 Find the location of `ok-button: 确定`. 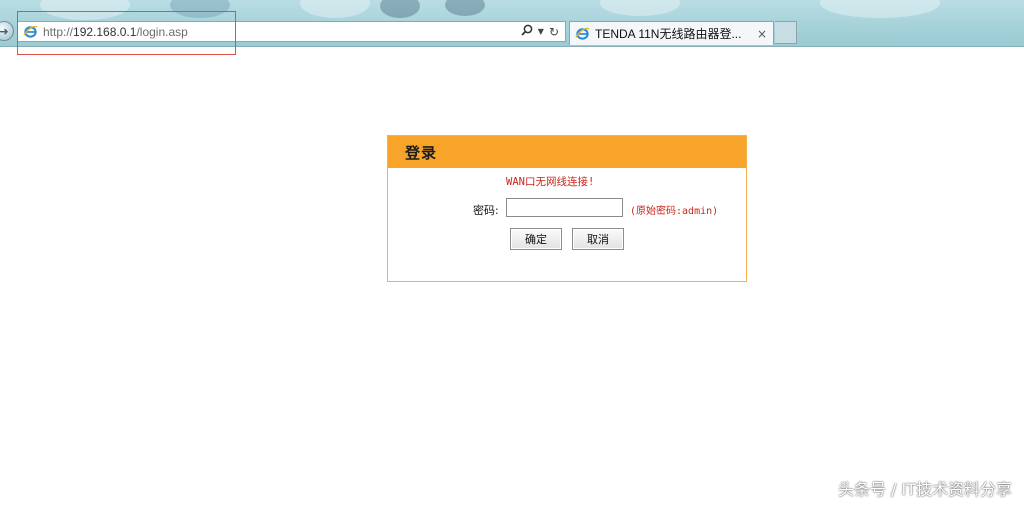

ok-button: 确定 is located at coordinates (536, 239).